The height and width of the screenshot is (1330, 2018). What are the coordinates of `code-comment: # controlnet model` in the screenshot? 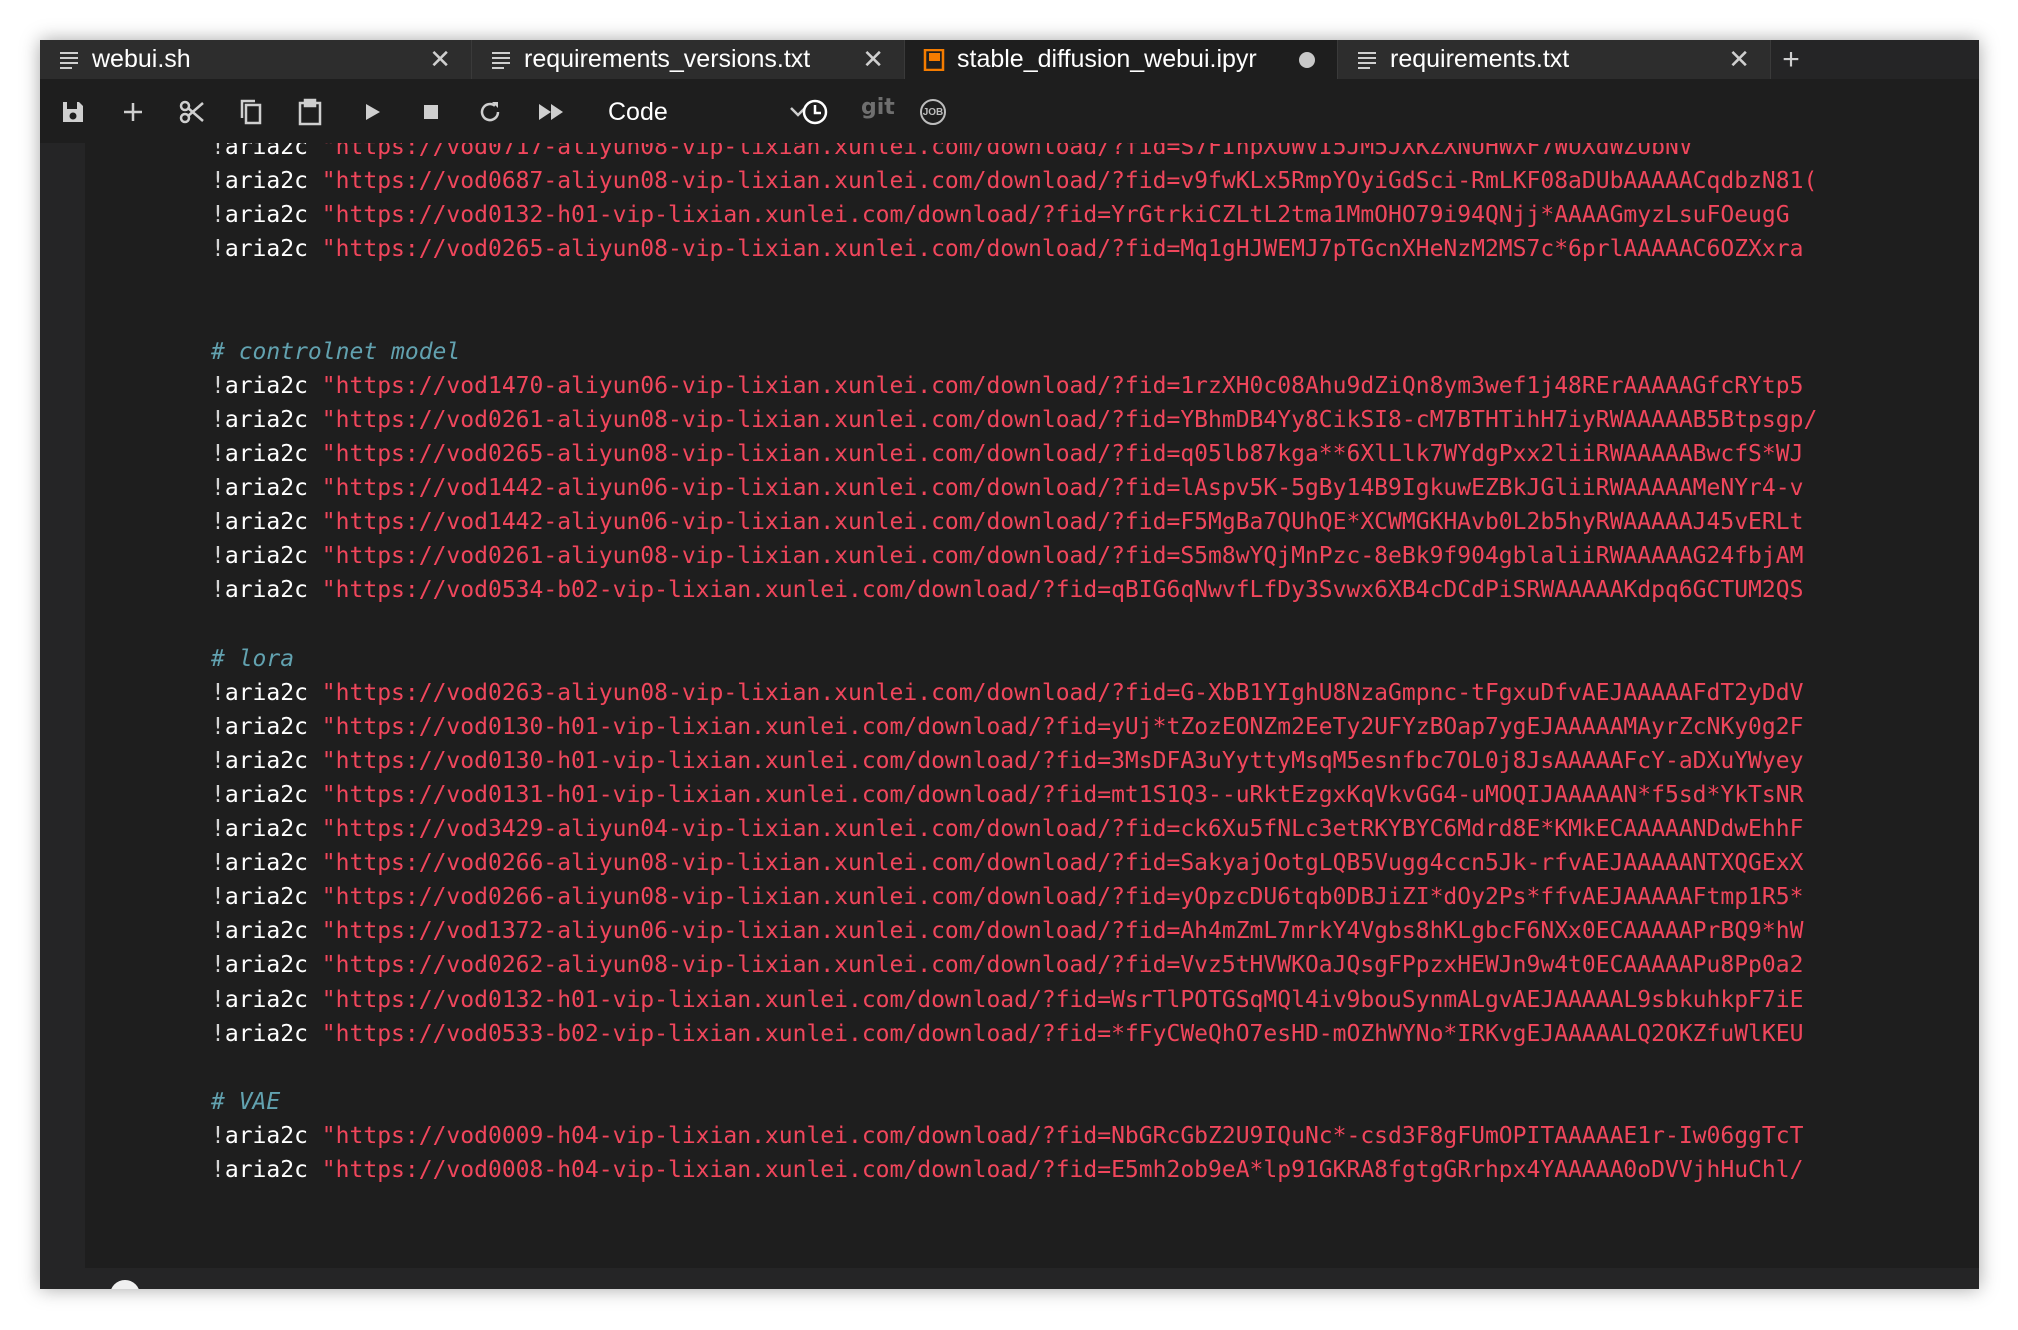 It's located at (335, 352).